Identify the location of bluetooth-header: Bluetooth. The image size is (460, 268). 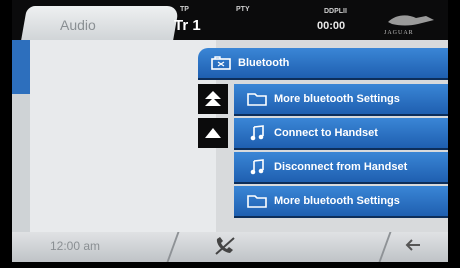
(323, 64).